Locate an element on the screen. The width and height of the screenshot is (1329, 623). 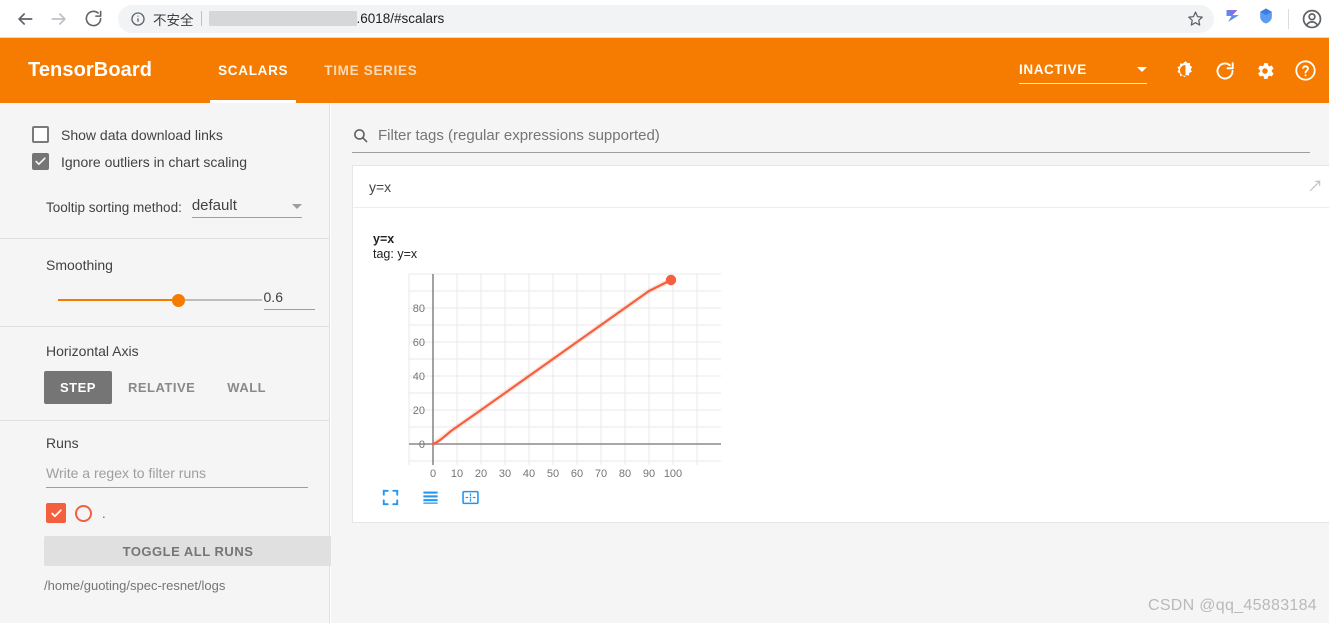
tab-time-series: TIME SERIES is located at coordinates (370, 70).